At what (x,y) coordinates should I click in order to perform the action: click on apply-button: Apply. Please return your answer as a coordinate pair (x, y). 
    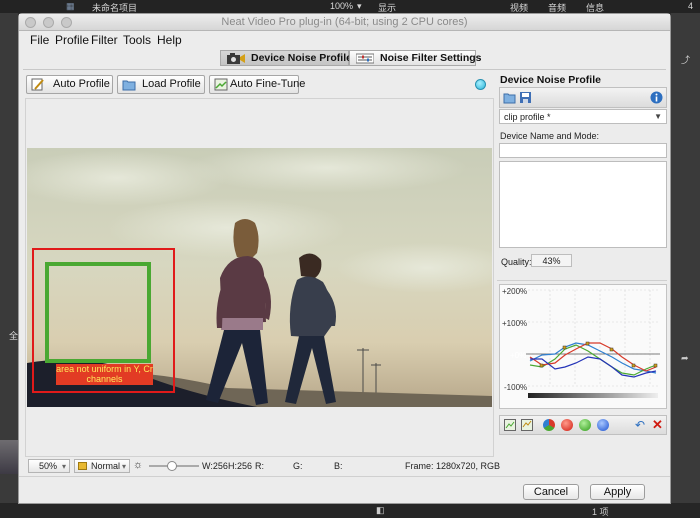
    Looking at the image, I should click on (617, 492).